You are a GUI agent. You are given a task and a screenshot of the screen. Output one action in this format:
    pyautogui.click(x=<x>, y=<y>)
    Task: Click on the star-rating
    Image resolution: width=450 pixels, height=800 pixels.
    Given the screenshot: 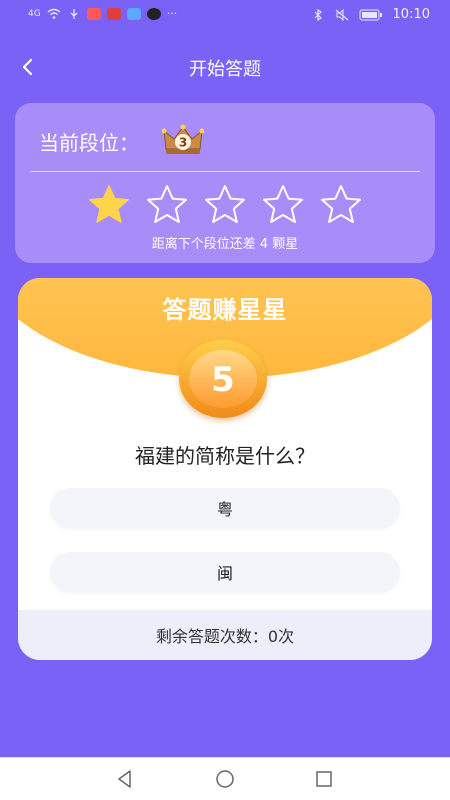 What is the action you would take?
    pyautogui.click(x=225, y=205)
    